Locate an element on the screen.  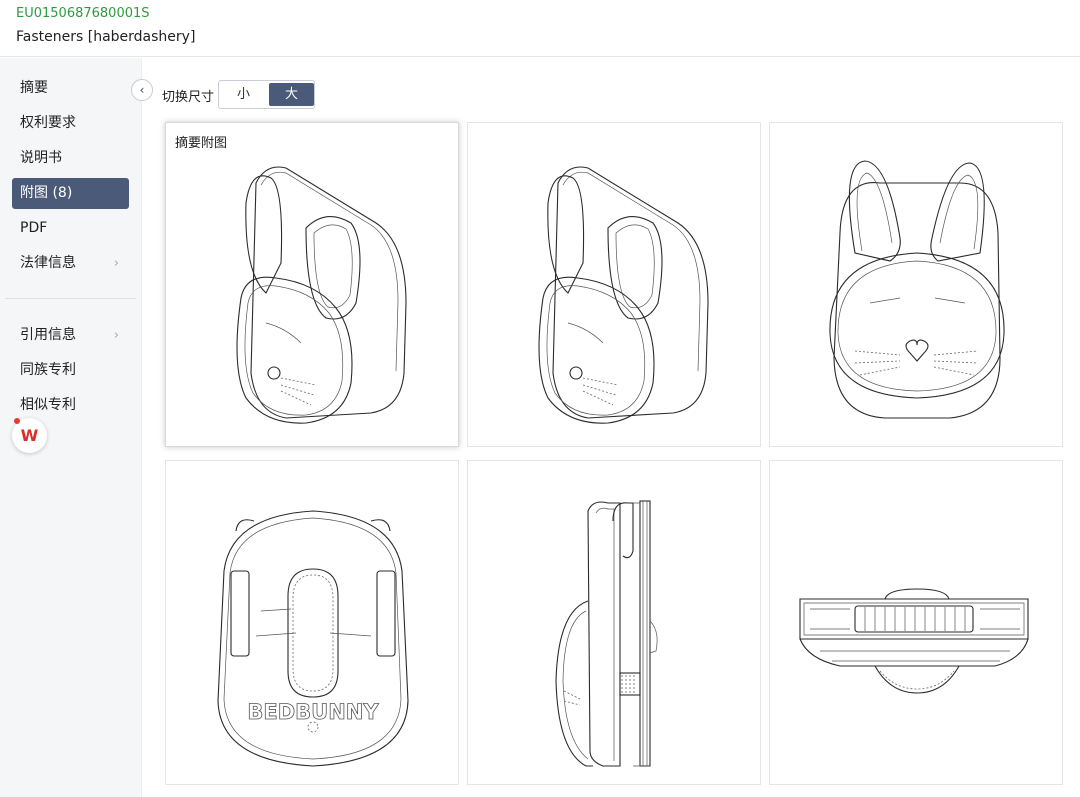
sidebar-item-label: 附图 (8) is located at coordinates (46, 193).